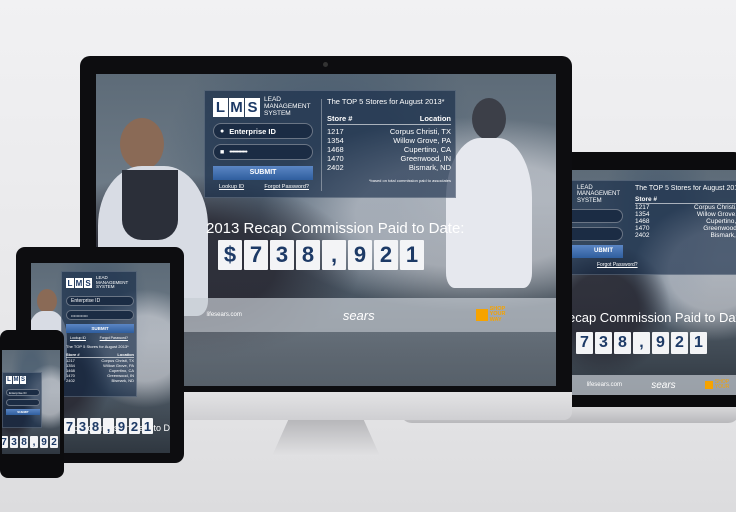 The image size is (736, 512). What do you see at coordinates (325, 64) in the screenshot?
I see `camera-dot` at bounding box center [325, 64].